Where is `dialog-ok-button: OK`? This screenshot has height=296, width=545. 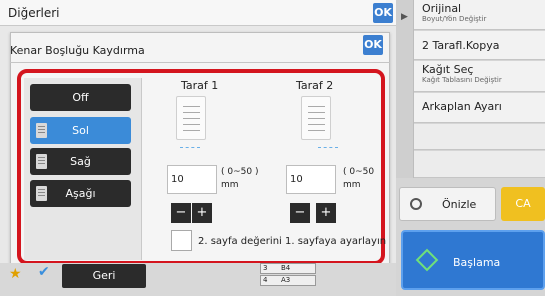 dialog-ok-button: OK is located at coordinates (373, 45).